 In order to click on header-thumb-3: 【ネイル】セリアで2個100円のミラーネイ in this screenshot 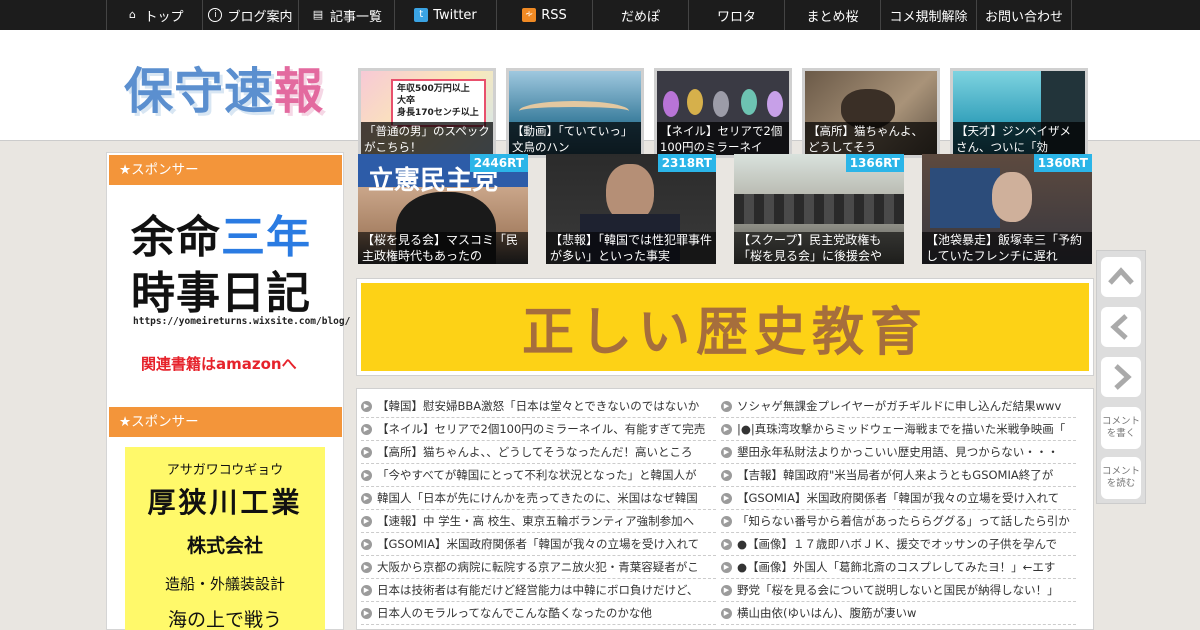, I will do `click(723, 113)`.